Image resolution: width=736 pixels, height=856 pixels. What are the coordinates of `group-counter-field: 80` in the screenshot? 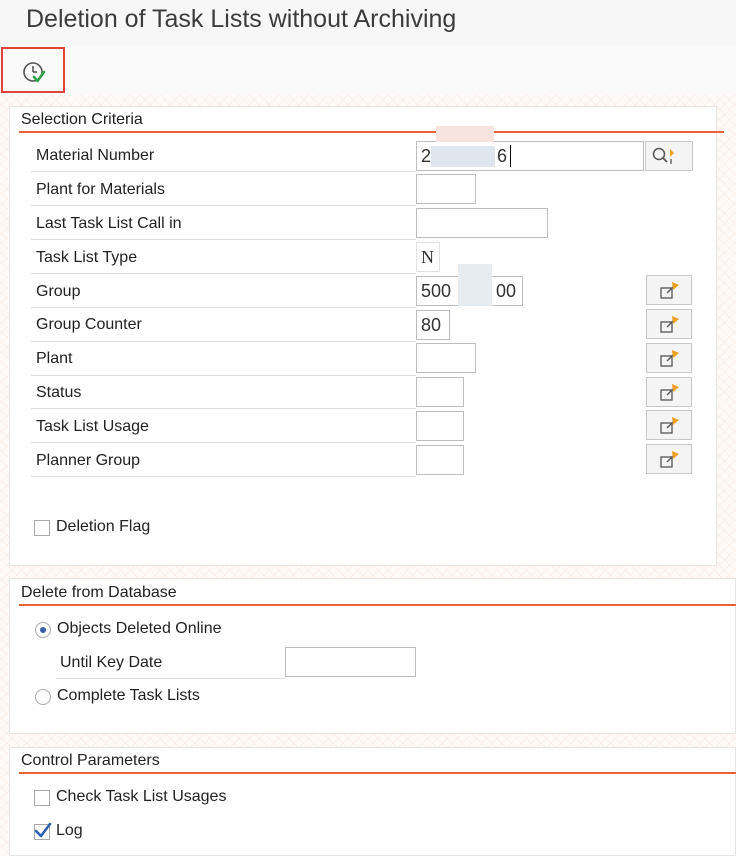 It's located at (433, 325).